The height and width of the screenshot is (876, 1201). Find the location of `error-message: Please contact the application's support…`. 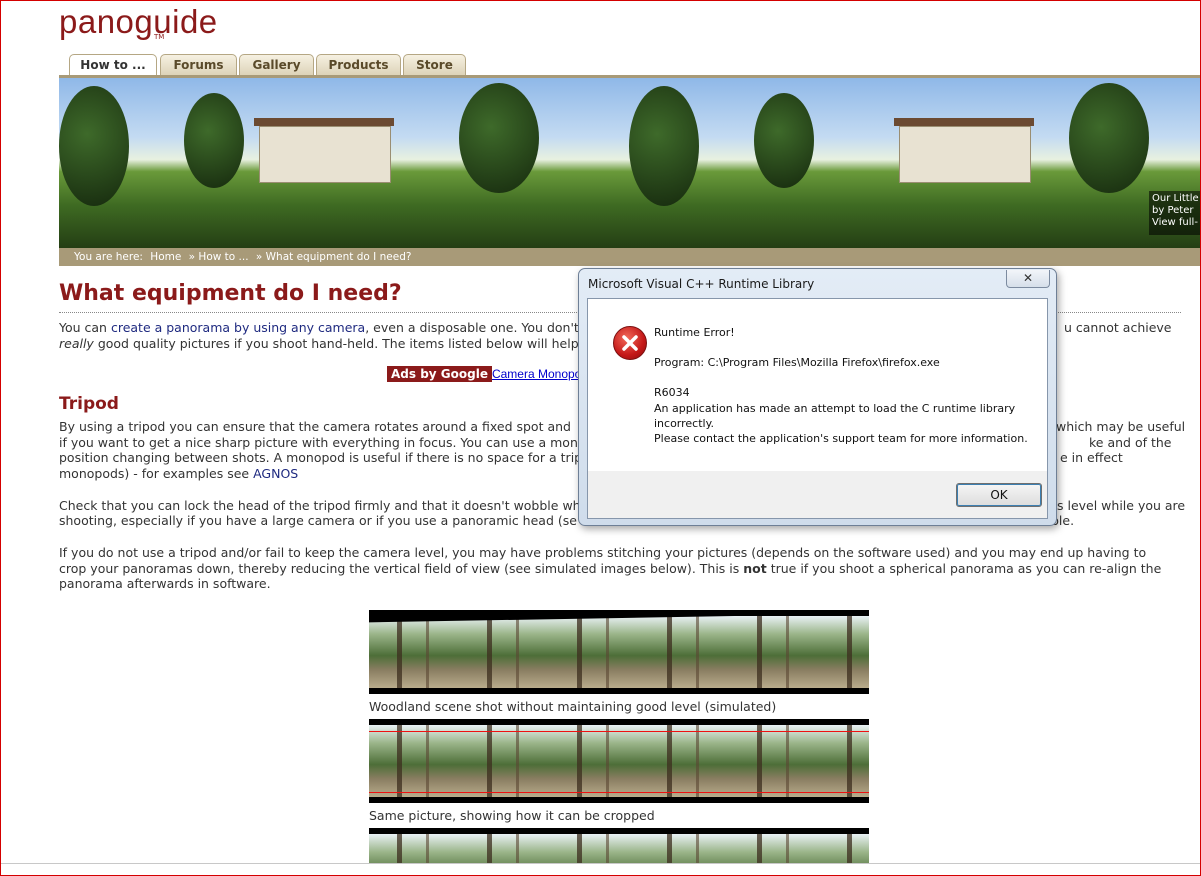

error-message: Please contact the application's support… is located at coordinates (841, 438).